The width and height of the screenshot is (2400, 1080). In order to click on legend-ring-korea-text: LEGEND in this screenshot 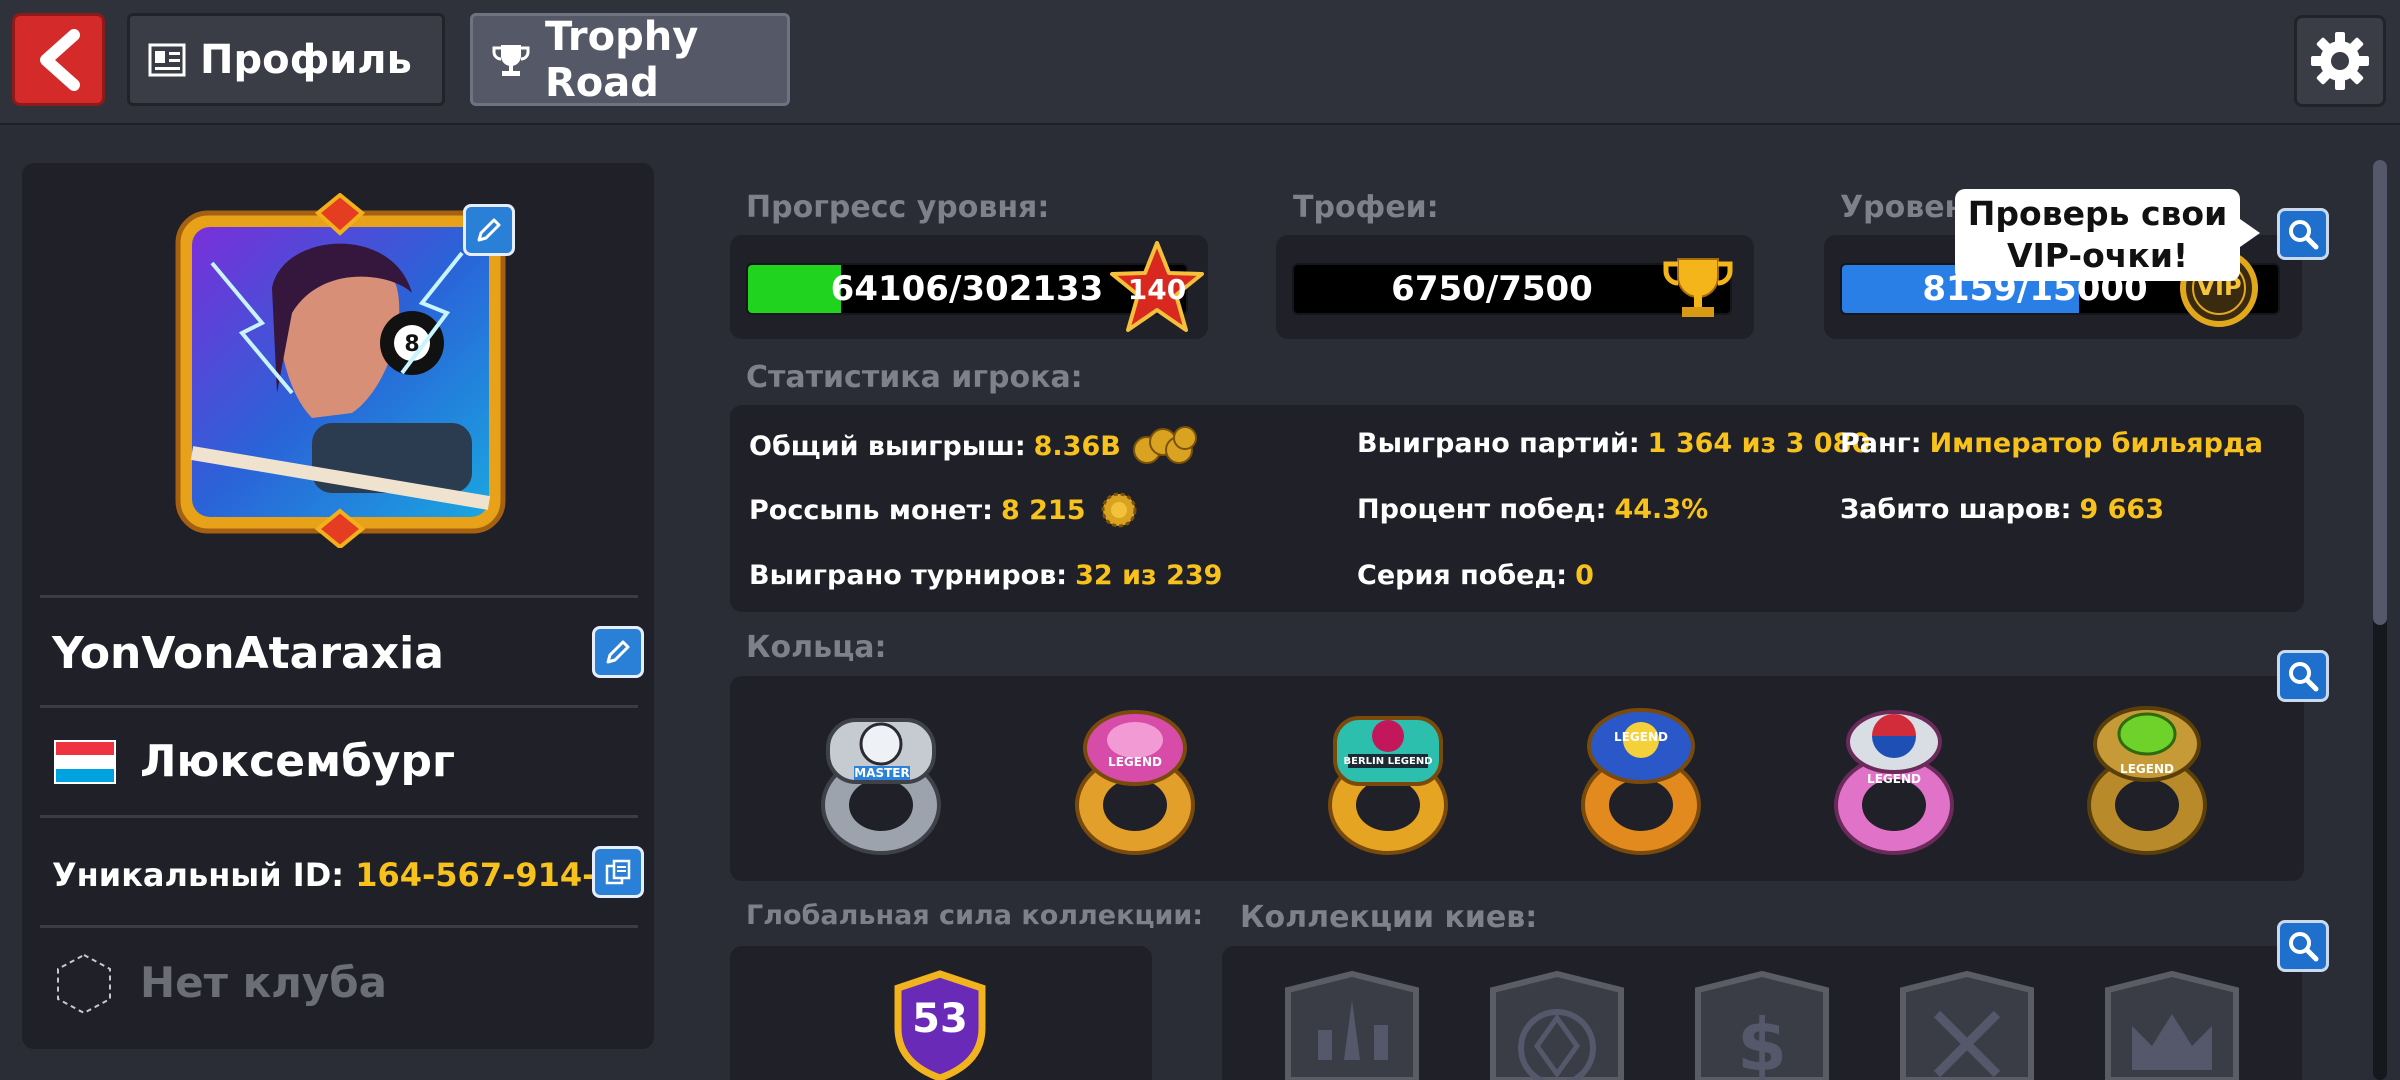, I will do `click(1894, 779)`.